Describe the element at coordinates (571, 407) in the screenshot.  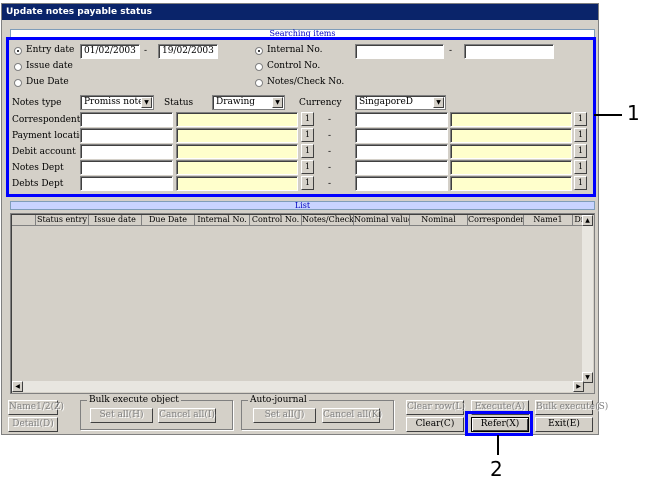
I see `bulk-execute-button: Bulk execute(S)` at that location.